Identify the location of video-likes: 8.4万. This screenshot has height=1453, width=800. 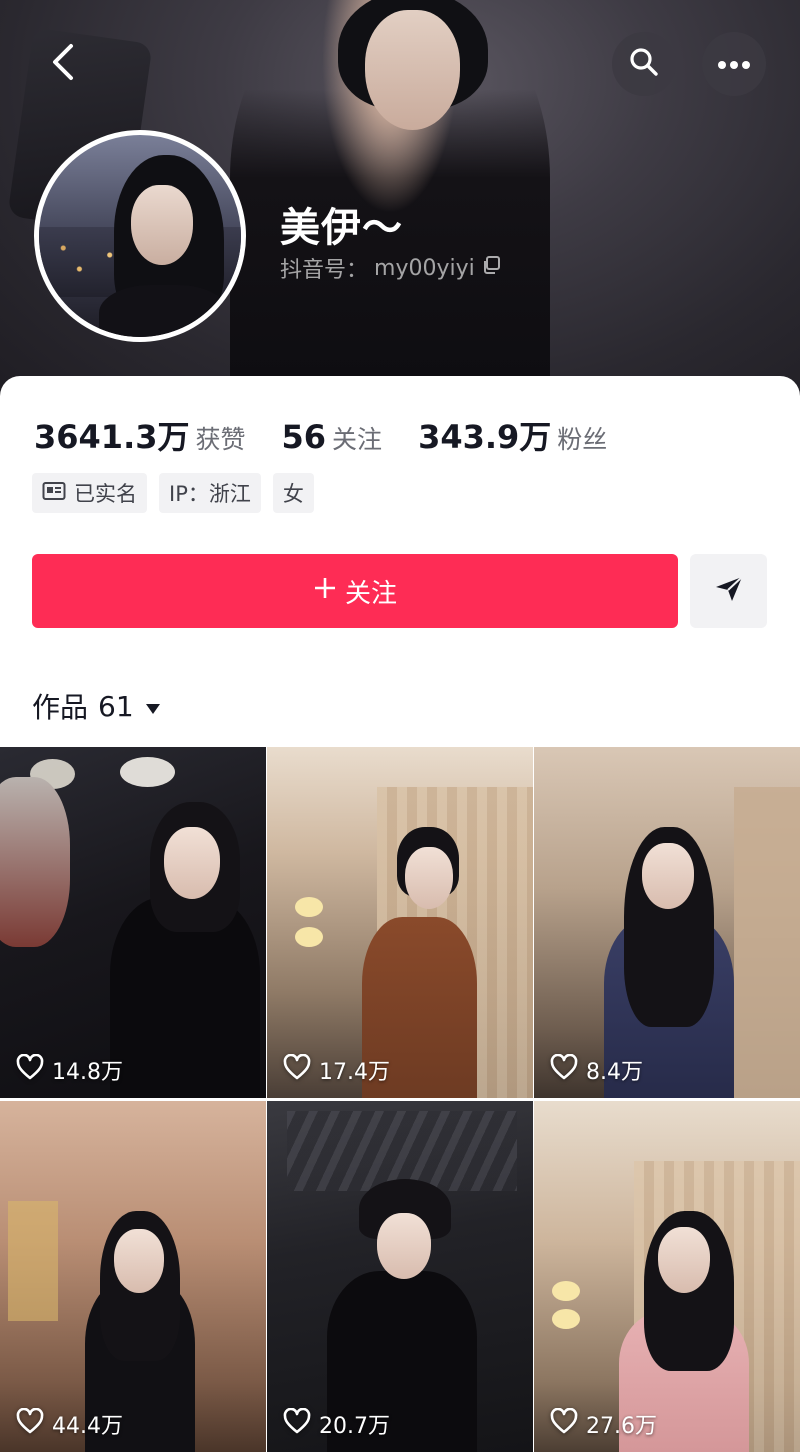
(596, 1069).